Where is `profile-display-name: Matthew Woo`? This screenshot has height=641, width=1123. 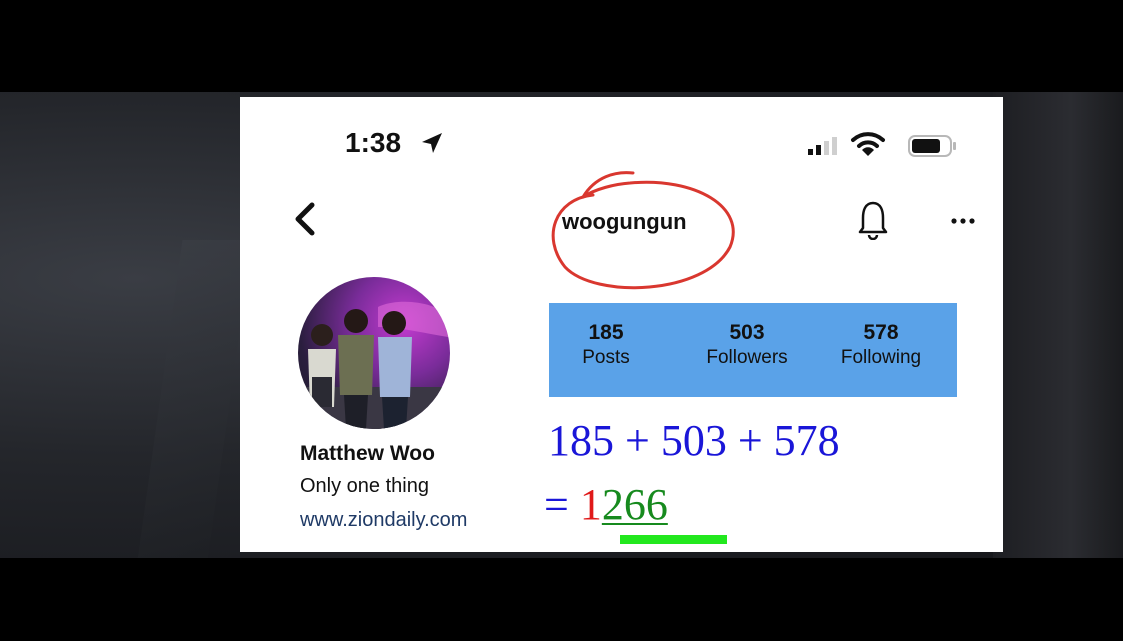 profile-display-name: Matthew Woo is located at coordinates (367, 453).